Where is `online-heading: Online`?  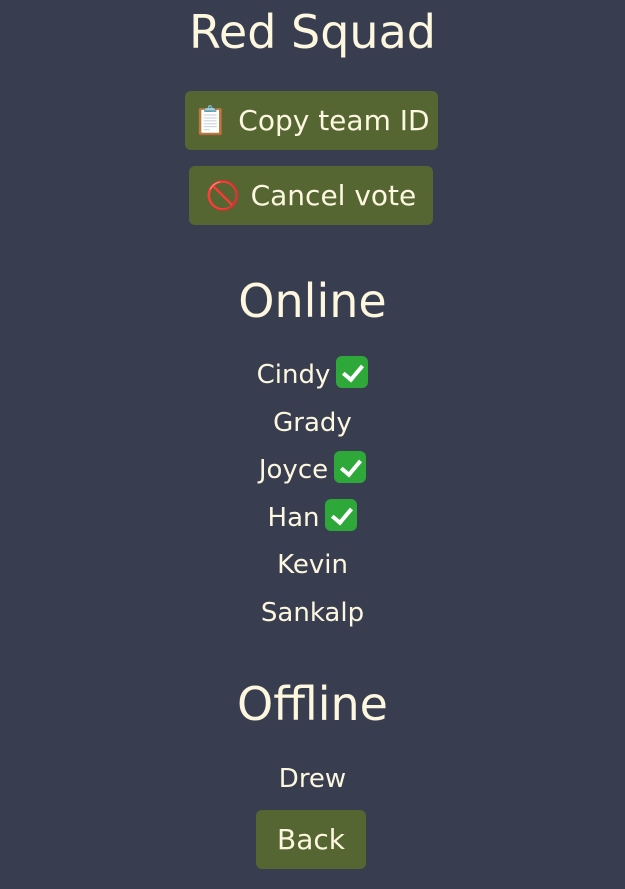 online-heading: Online is located at coordinates (312, 301).